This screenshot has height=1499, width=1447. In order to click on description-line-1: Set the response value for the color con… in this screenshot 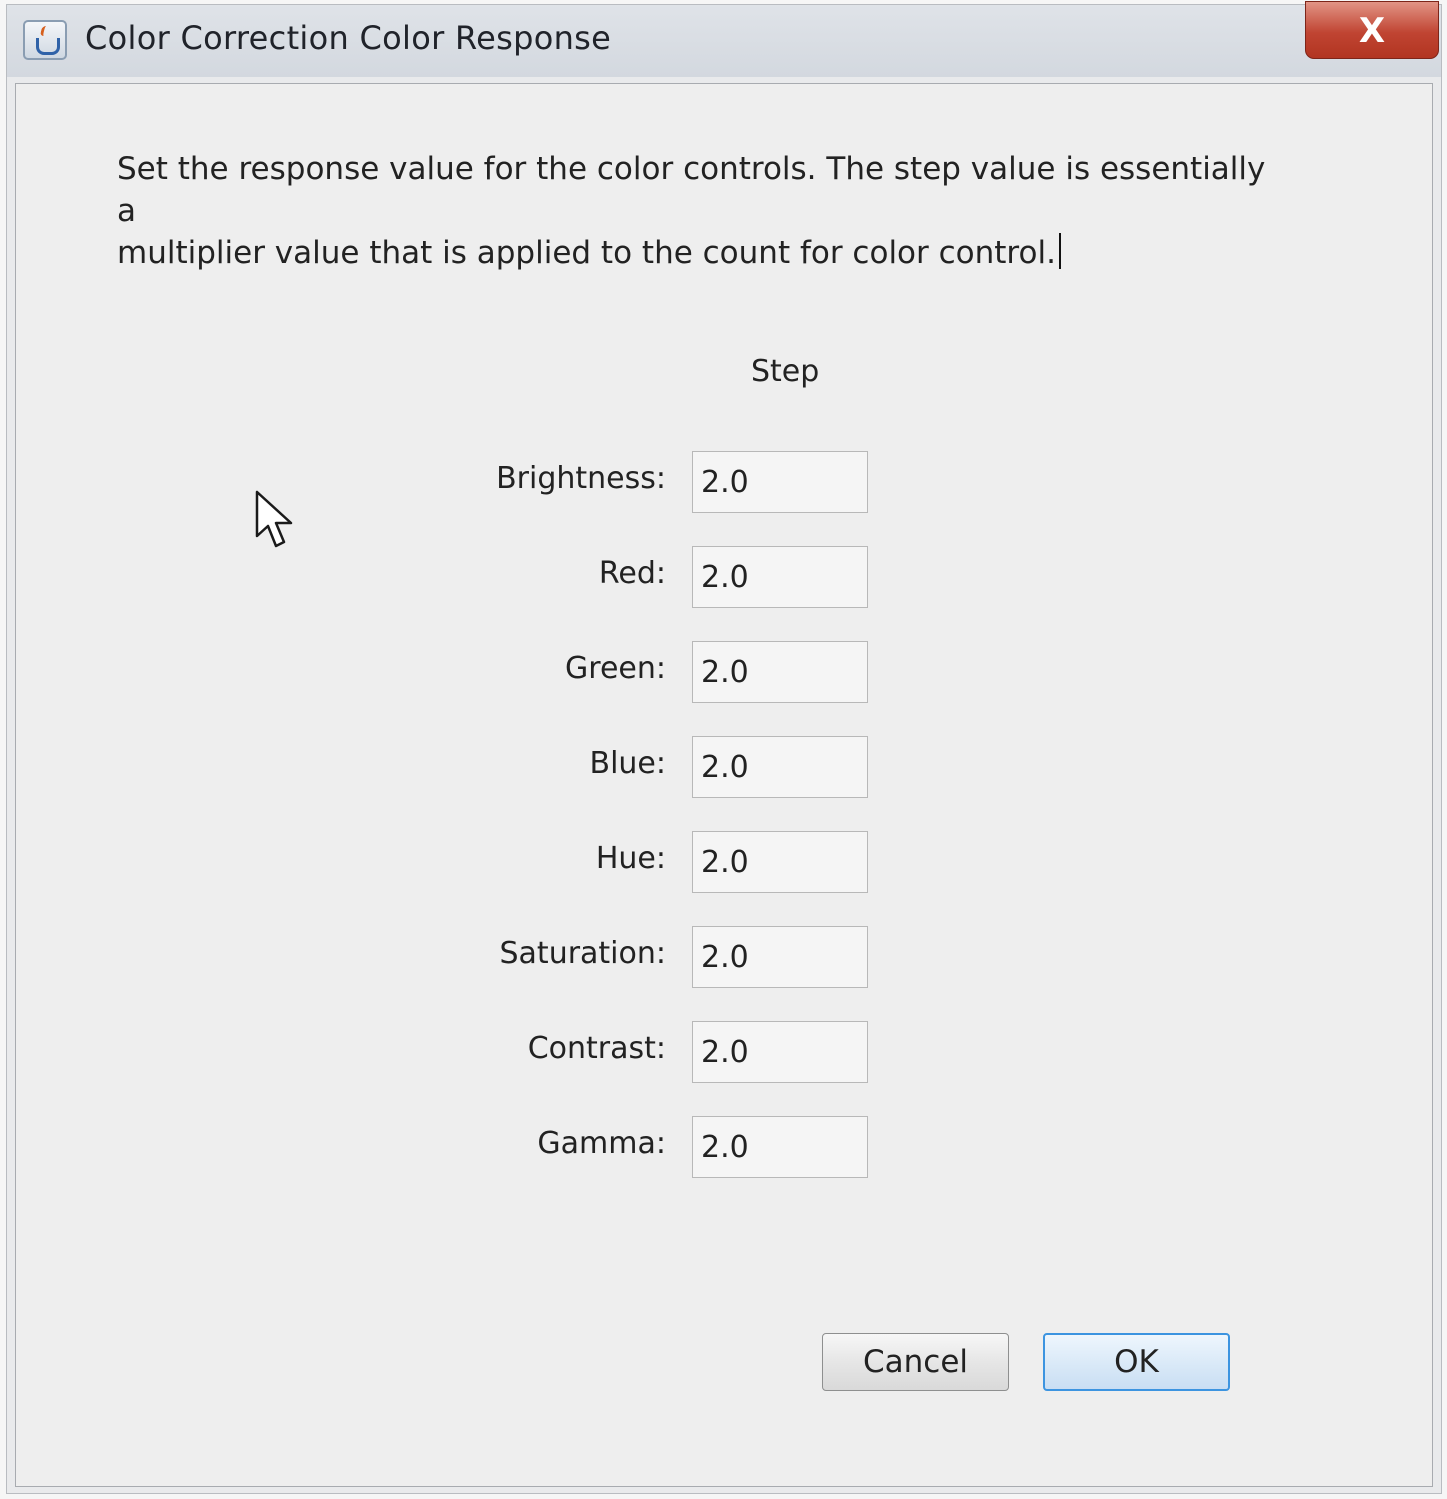, I will do `click(691, 190)`.